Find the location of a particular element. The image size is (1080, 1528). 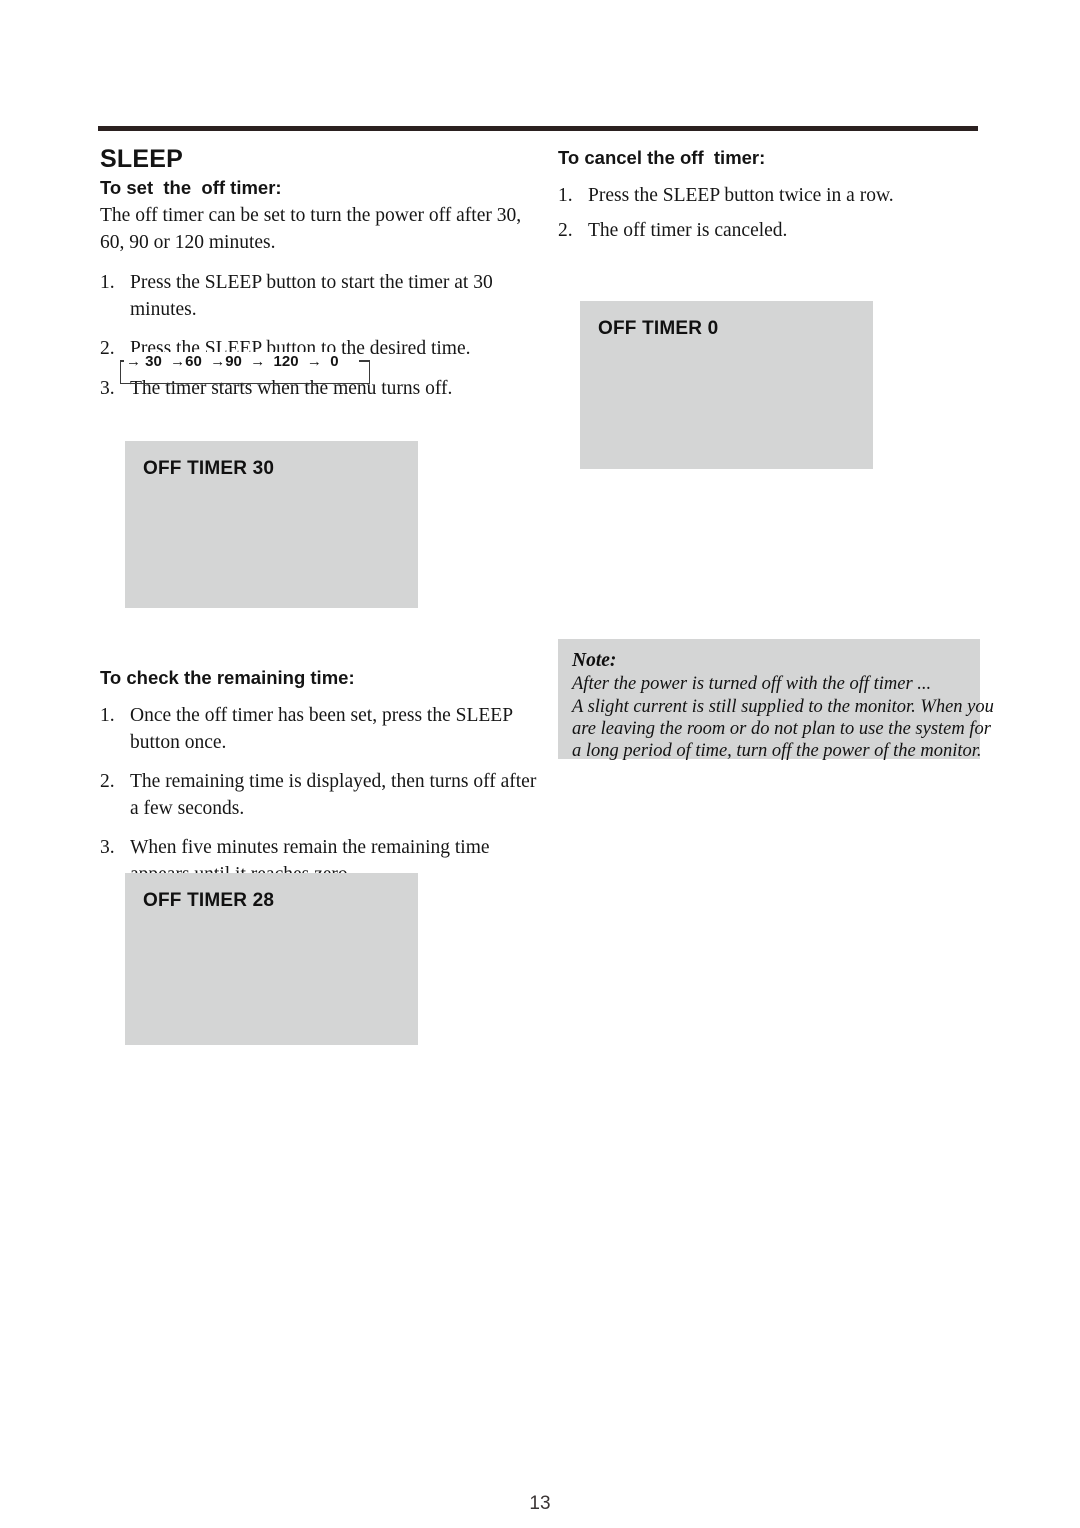

timer-cycle-diagram: → 30 →60 →90 → 120 → 0 is located at coordinates (246, 368).